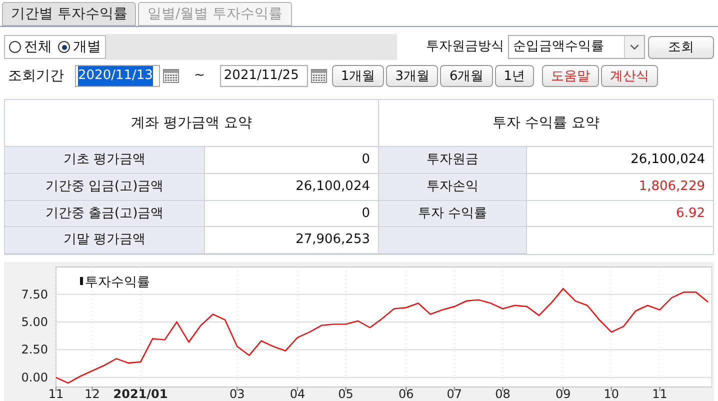  What do you see at coordinates (81, 281) in the screenshot?
I see `legend-marker-icon` at bounding box center [81, 281].